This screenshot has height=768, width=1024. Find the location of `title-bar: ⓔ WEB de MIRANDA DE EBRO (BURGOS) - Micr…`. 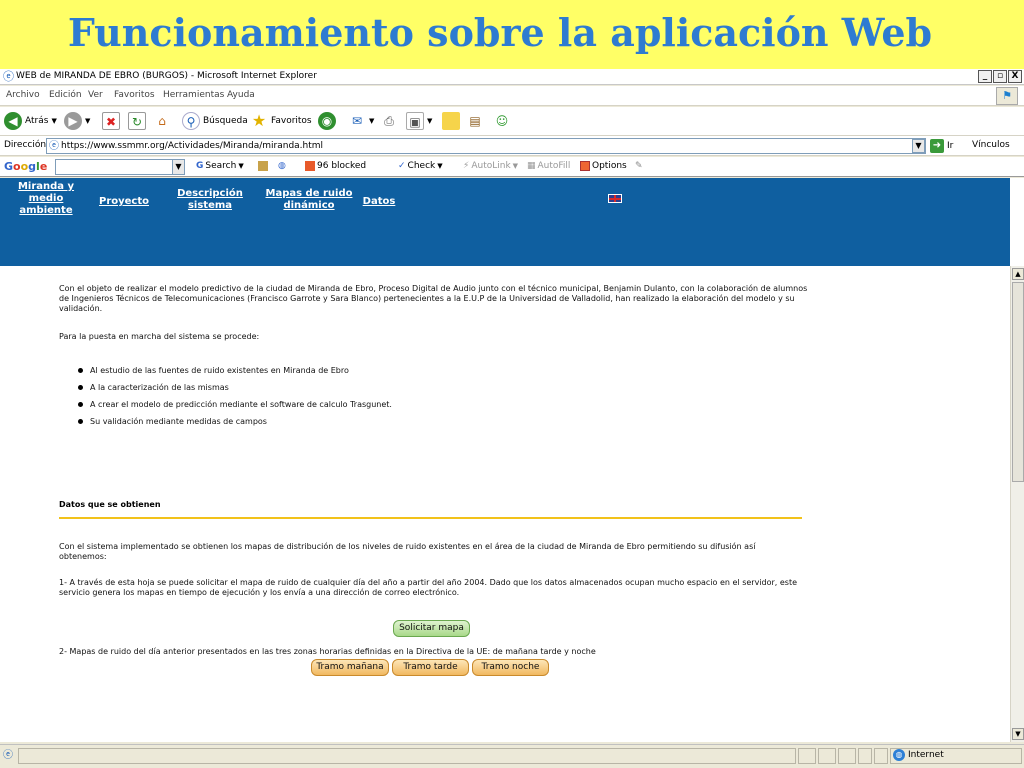

title-bar: ⓔ WEB de MIRANDA DE EBRO (BURGOS) - Micr… is located at coordinates (512, 77).